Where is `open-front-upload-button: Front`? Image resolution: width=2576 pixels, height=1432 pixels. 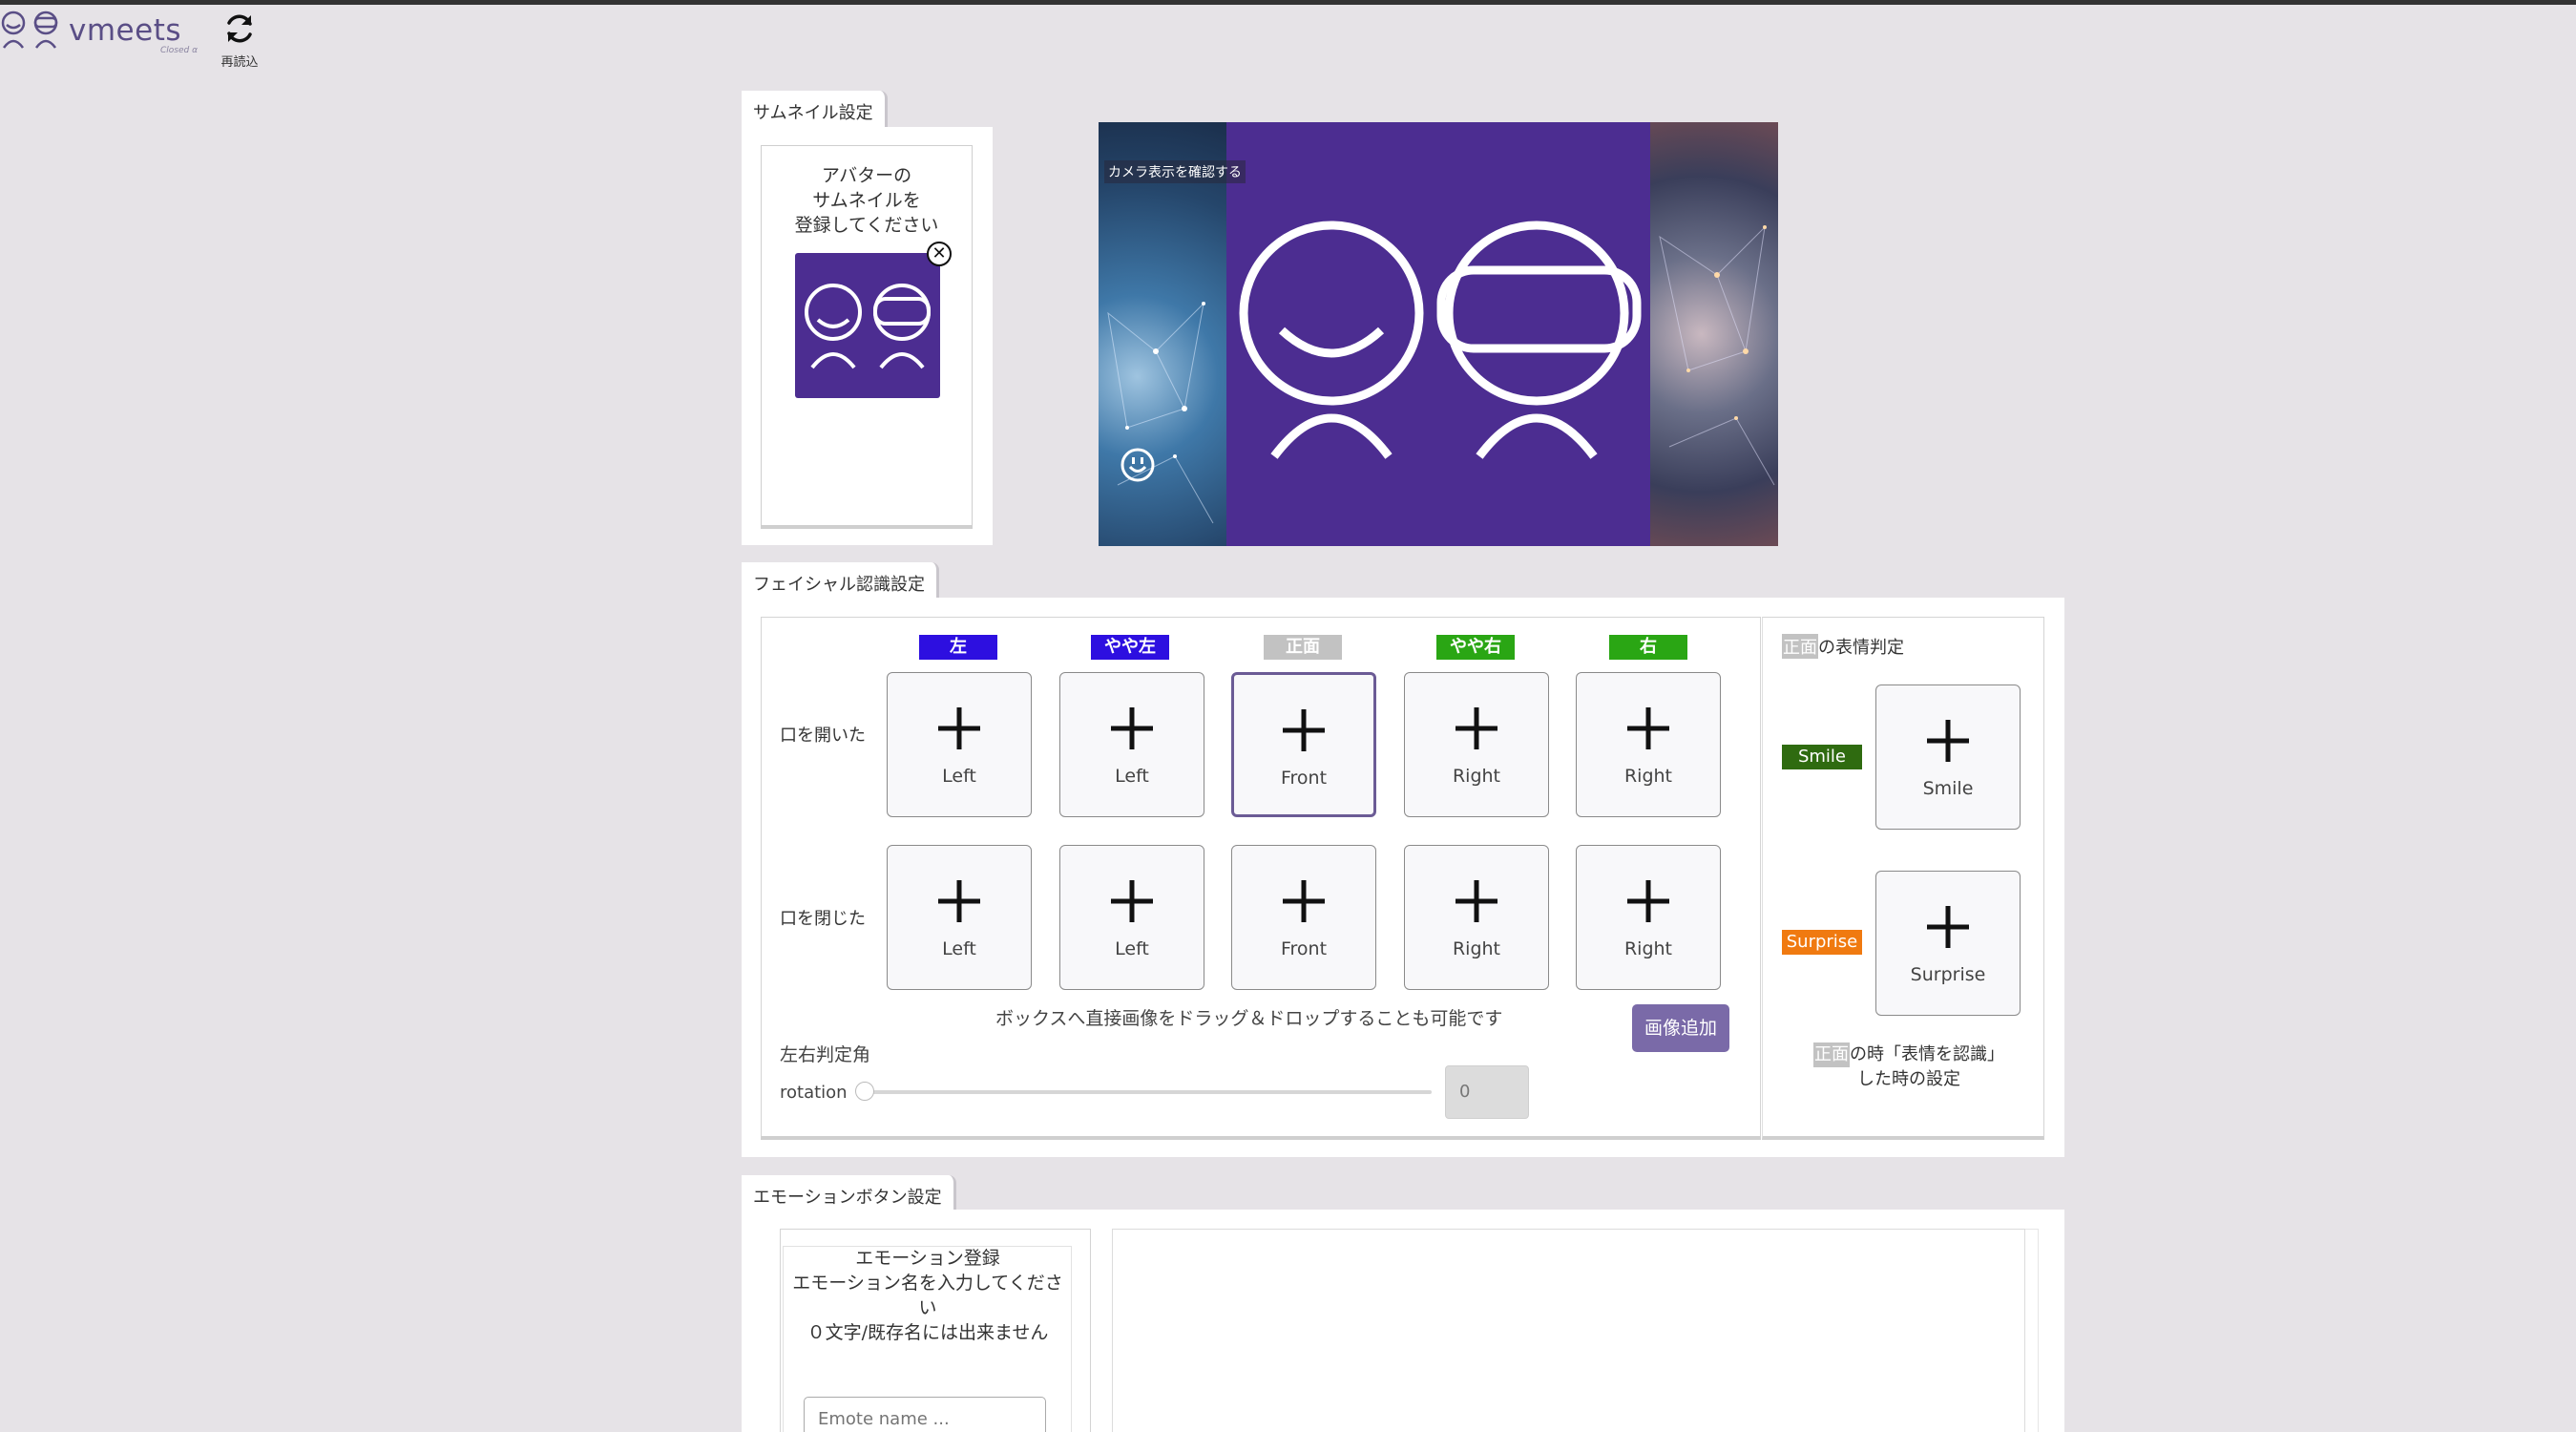 open-front-upload-button: Front is located at coordinates (1303, 744).